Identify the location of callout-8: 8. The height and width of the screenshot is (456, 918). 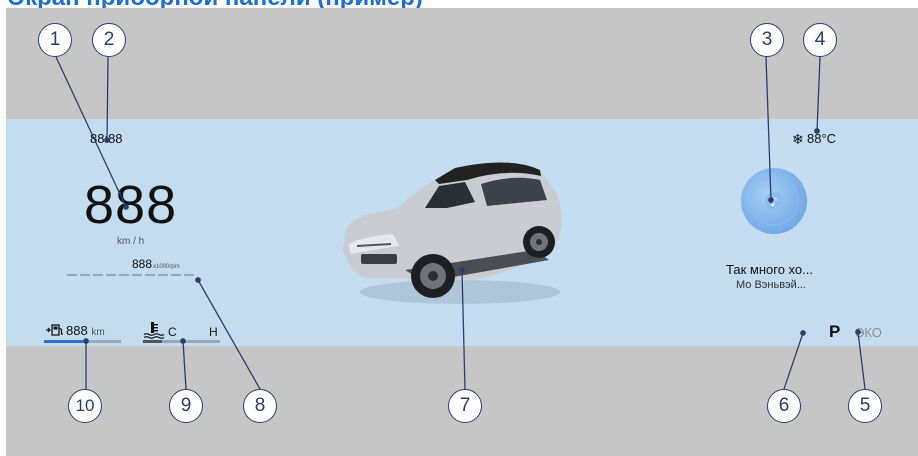
(260, 406).